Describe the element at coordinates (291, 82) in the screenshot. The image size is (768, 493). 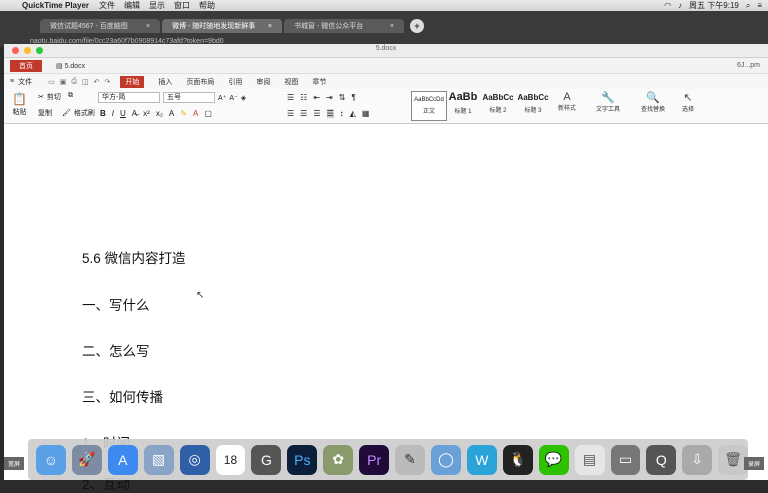
I see `tab-view: 视图` at that location.